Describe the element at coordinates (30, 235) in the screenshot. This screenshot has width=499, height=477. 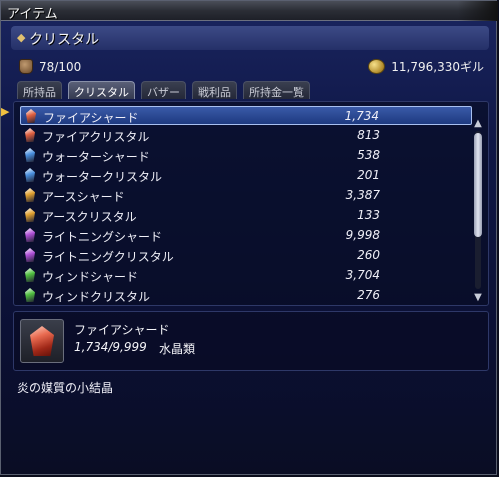
I see `lightning-shard-icon` at that location.